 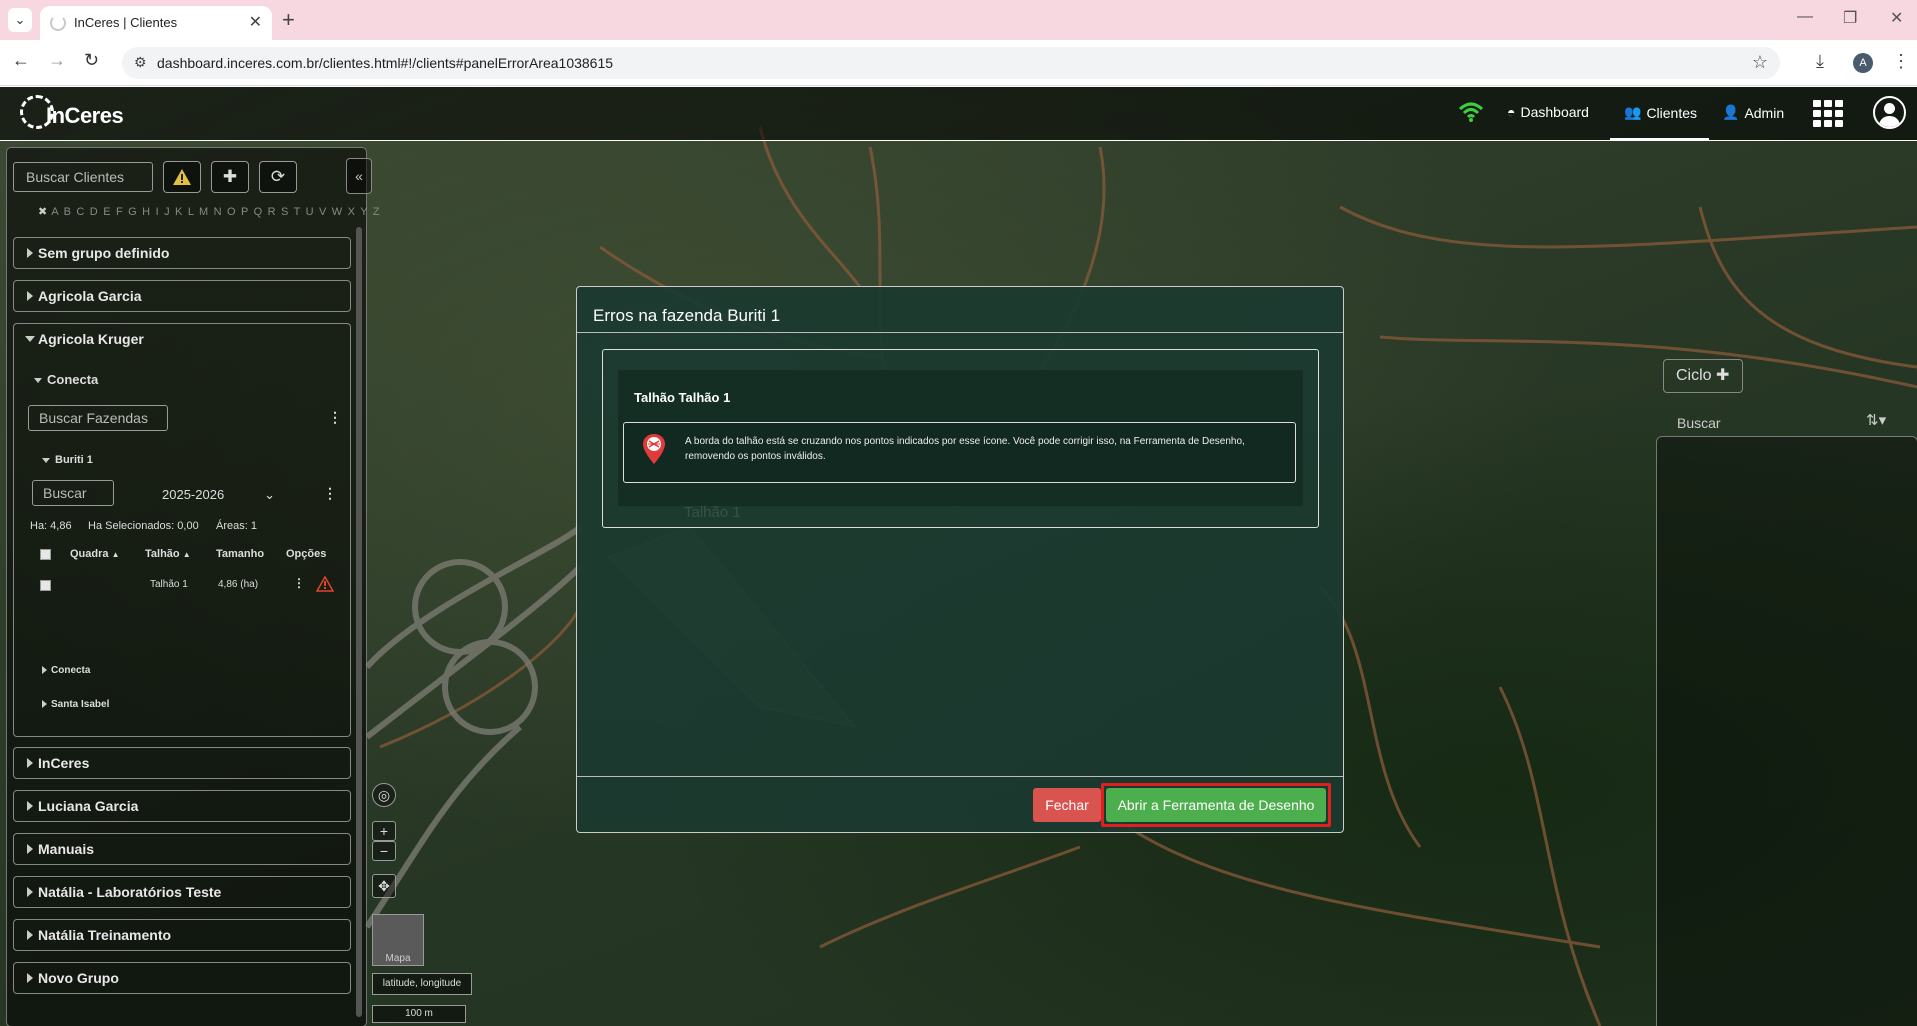 I want to click on add-cycle-button: Ciclo ✚, so click(x=1703, y=376).